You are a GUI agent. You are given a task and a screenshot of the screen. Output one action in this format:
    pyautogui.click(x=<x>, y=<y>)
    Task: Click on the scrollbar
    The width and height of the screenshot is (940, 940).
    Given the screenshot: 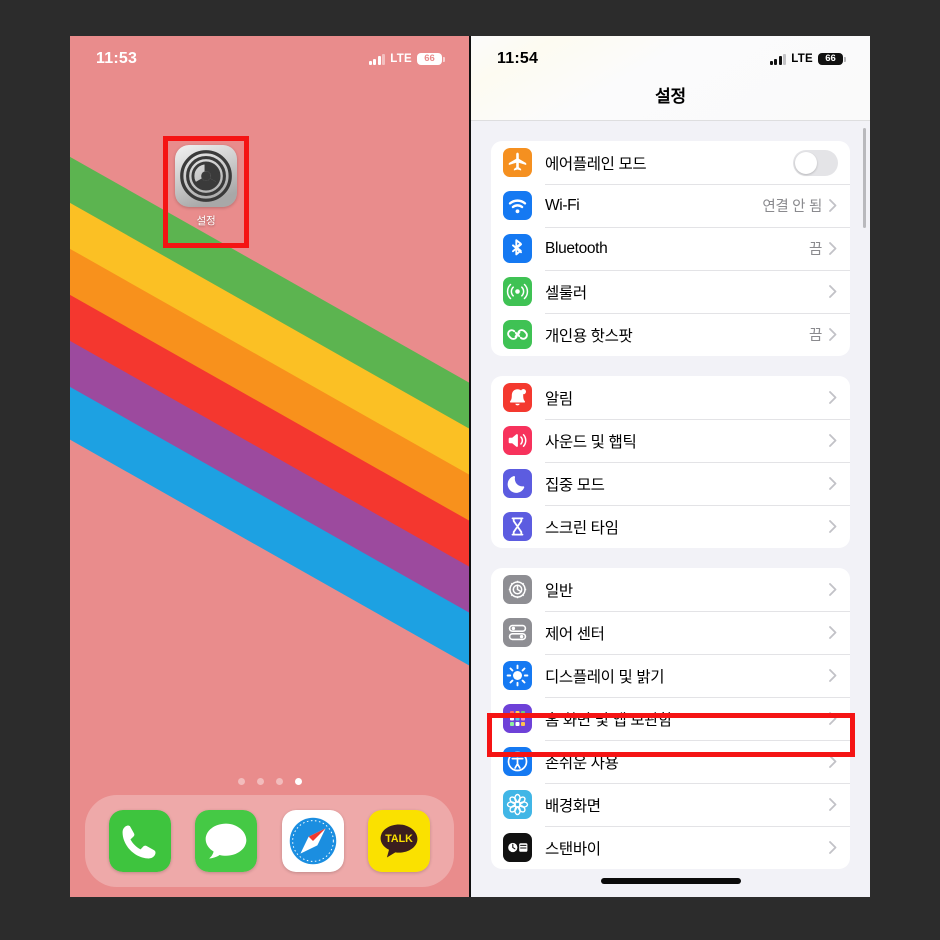 What is the action you would take?
    pyautogui.click(x=864, y=178)
    